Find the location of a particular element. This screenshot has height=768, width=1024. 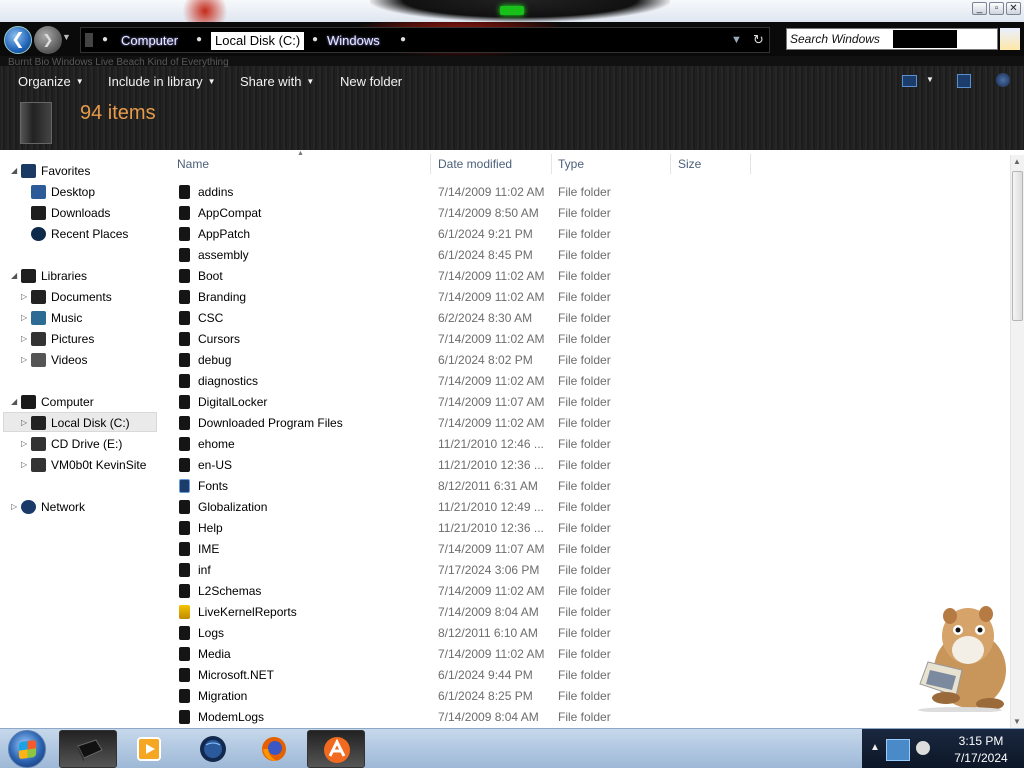

column-header-size: Size is located at coordinates (689, 164).